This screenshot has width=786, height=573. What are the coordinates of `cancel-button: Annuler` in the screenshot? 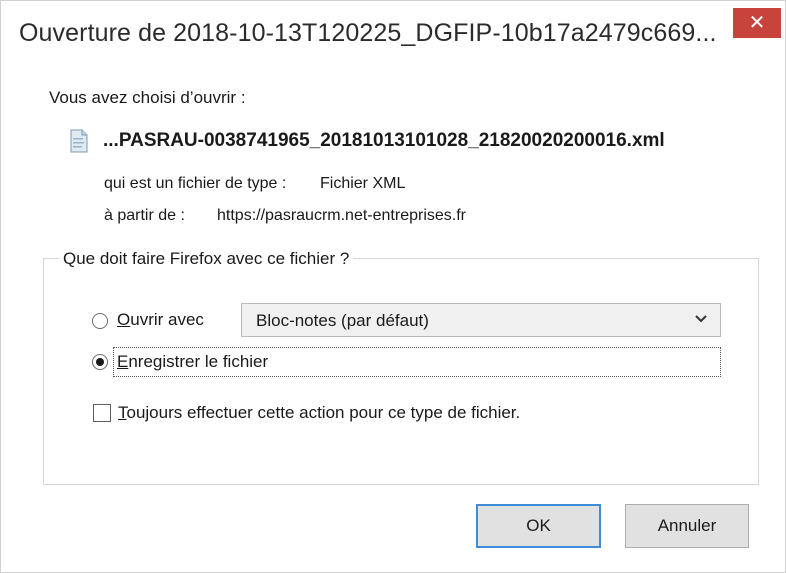 It's located at (687, 526).